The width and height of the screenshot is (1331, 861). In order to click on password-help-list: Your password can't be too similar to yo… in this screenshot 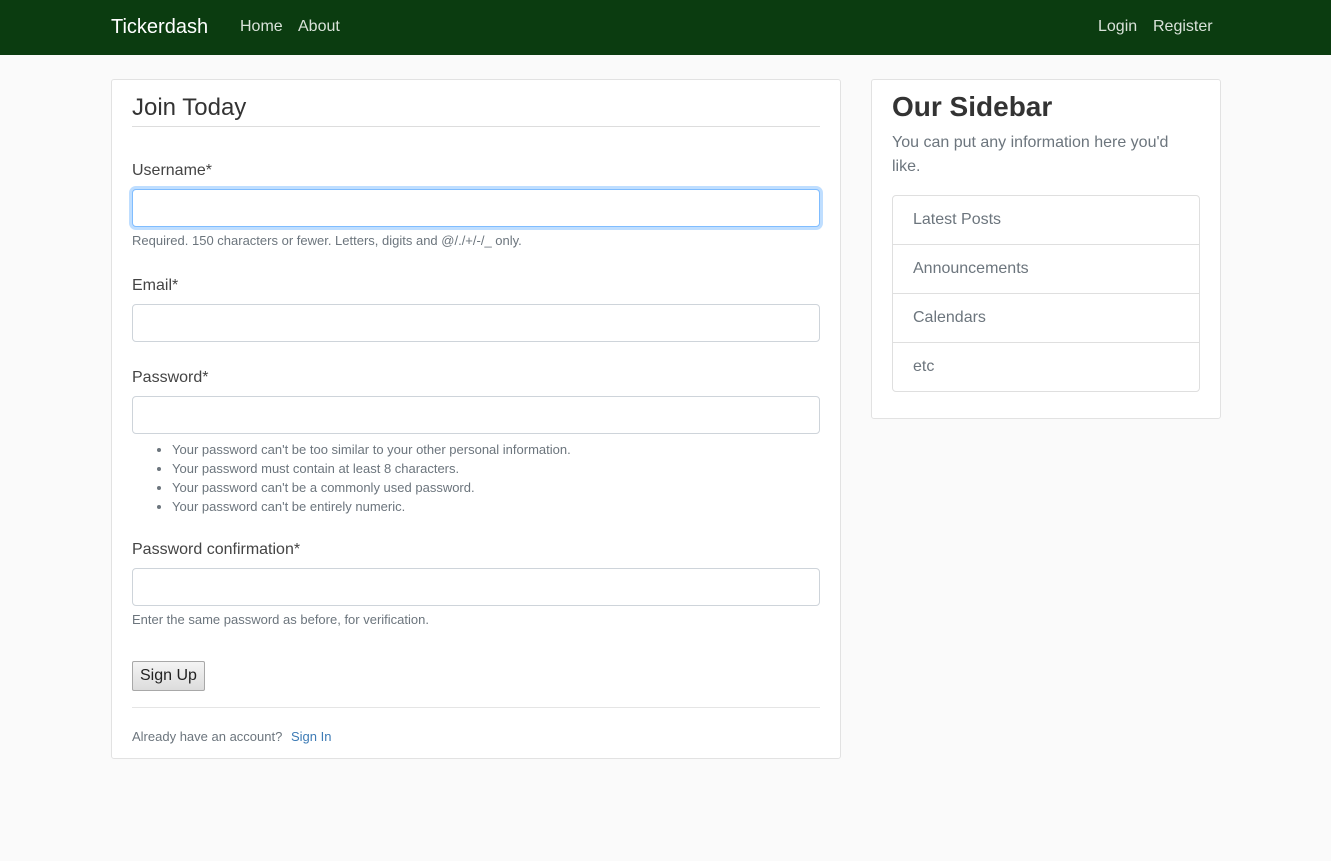, I will do `click(351, 478)`.